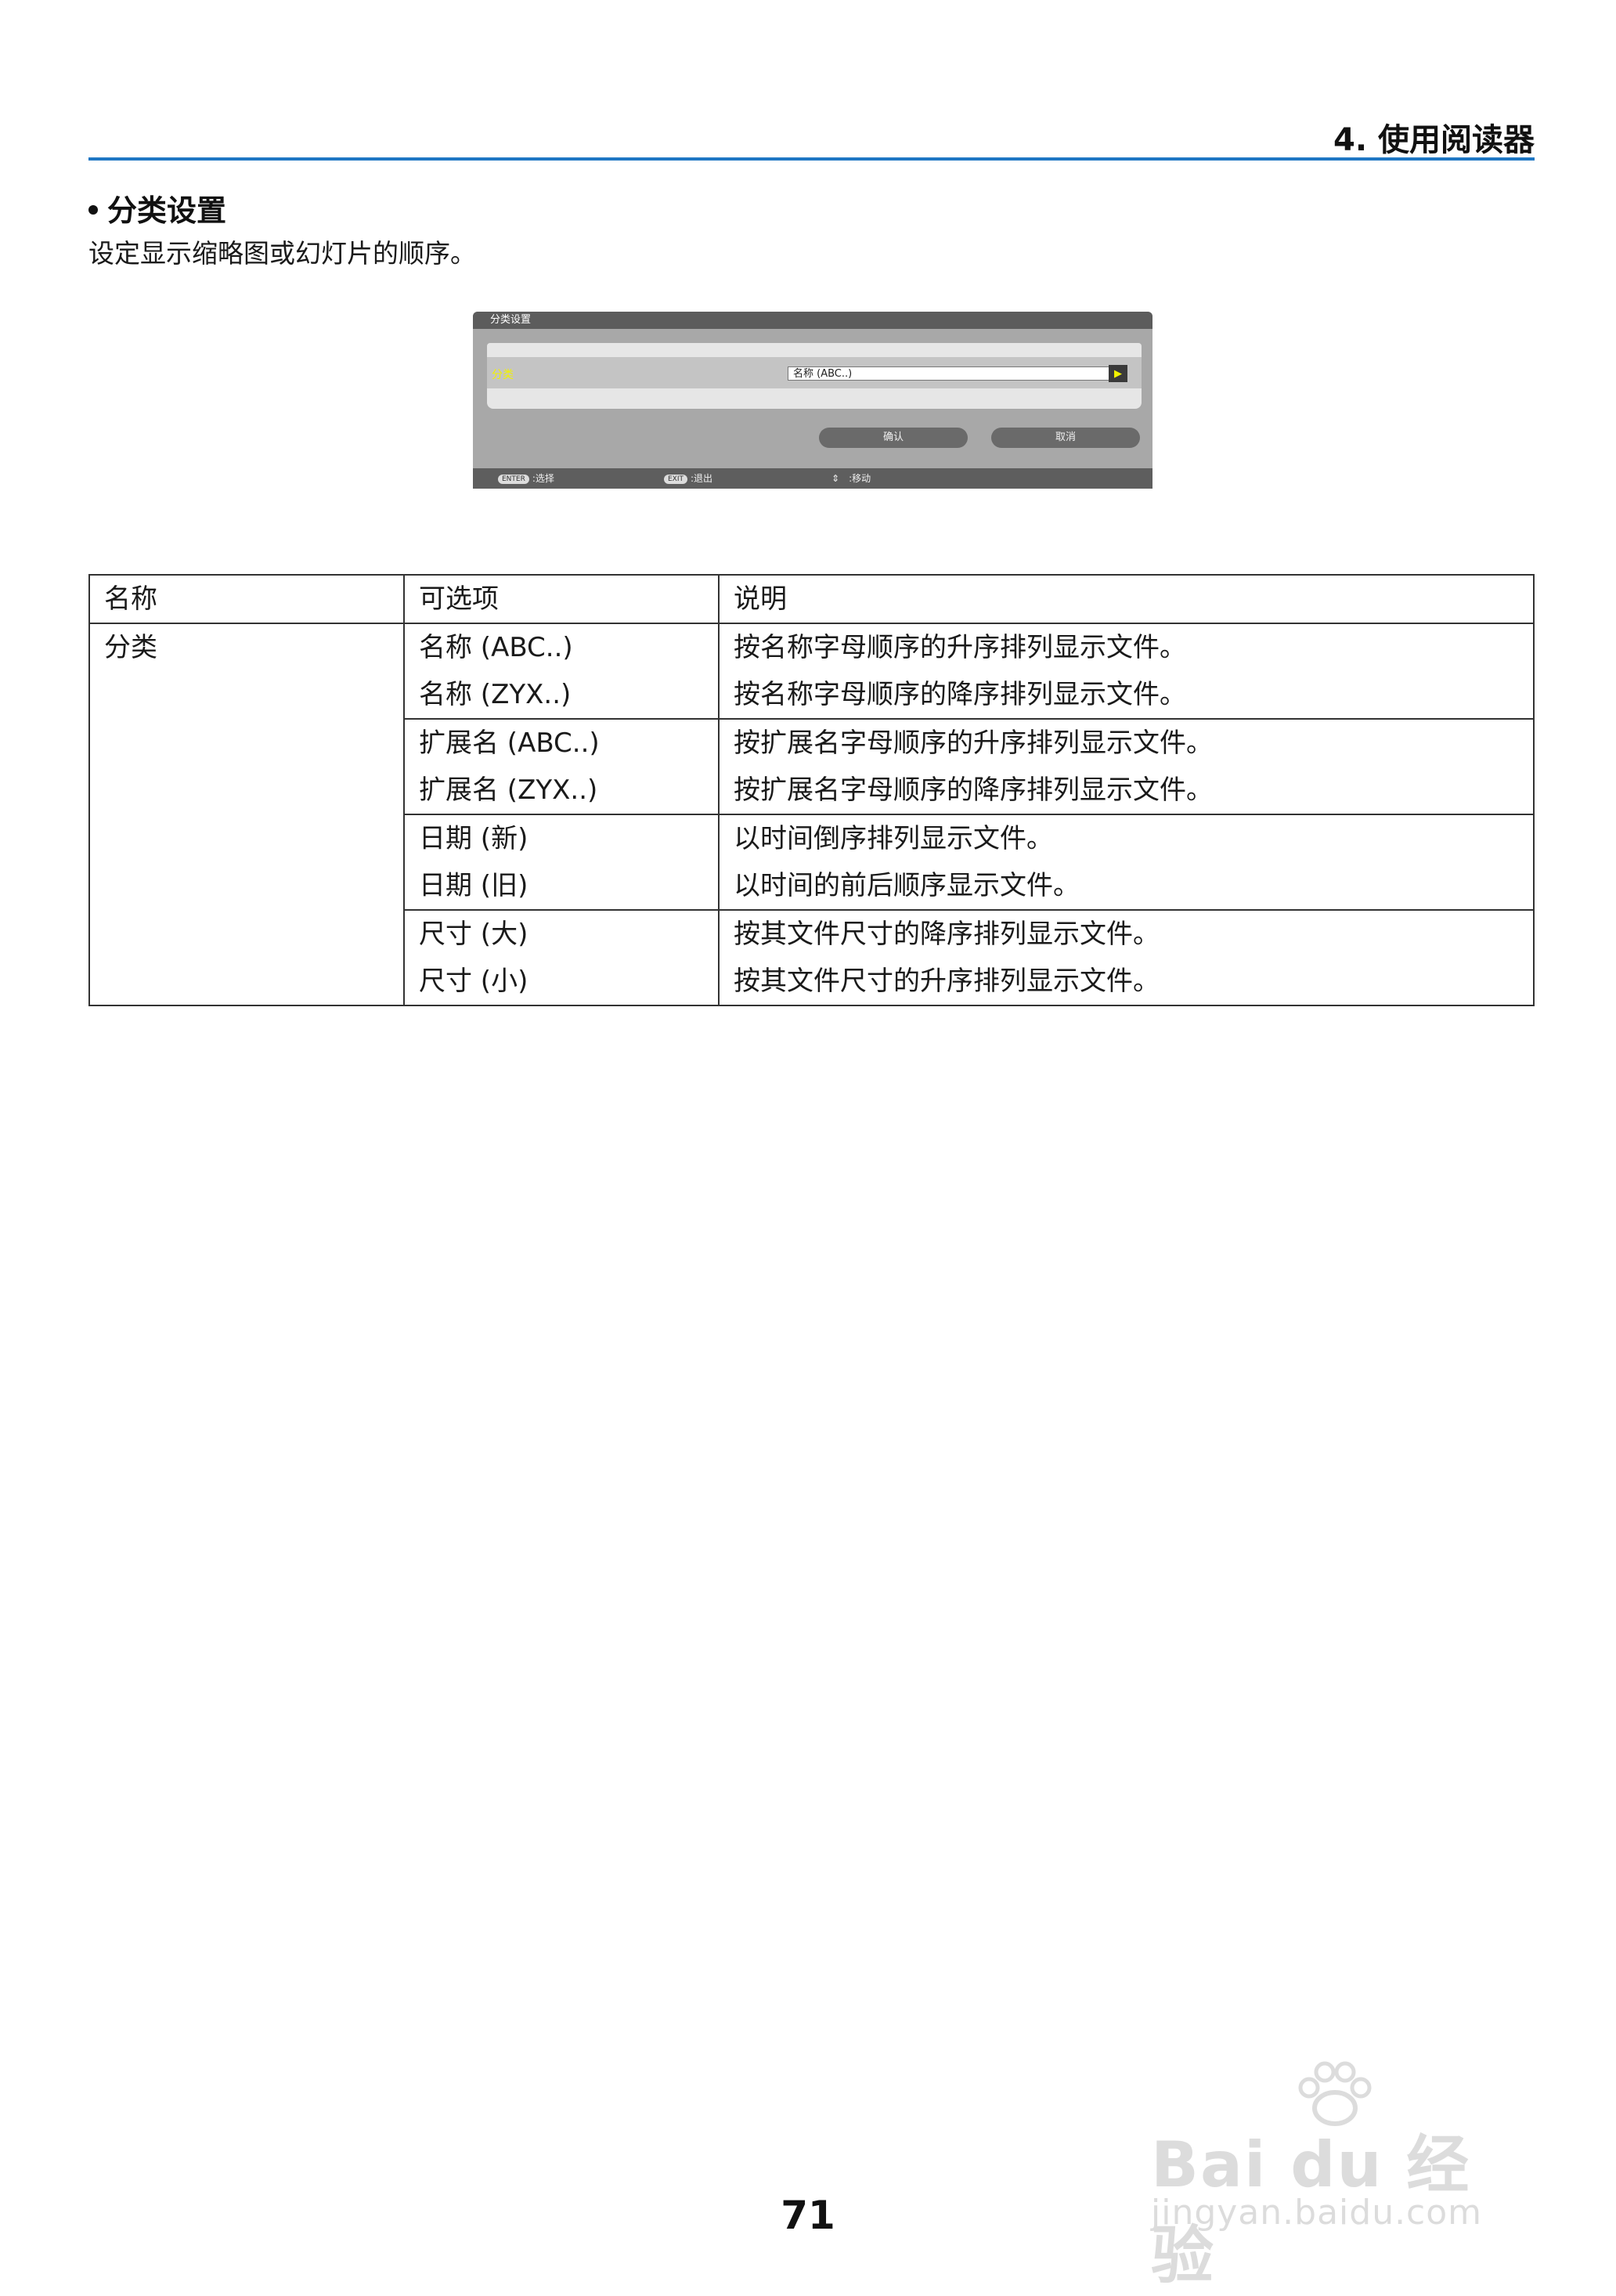 The height and width of the screenshot is (2296, 1616). I want to click on description-item: 按扩展名字母顺序的降序排列显示文件。, so click(973, 790).